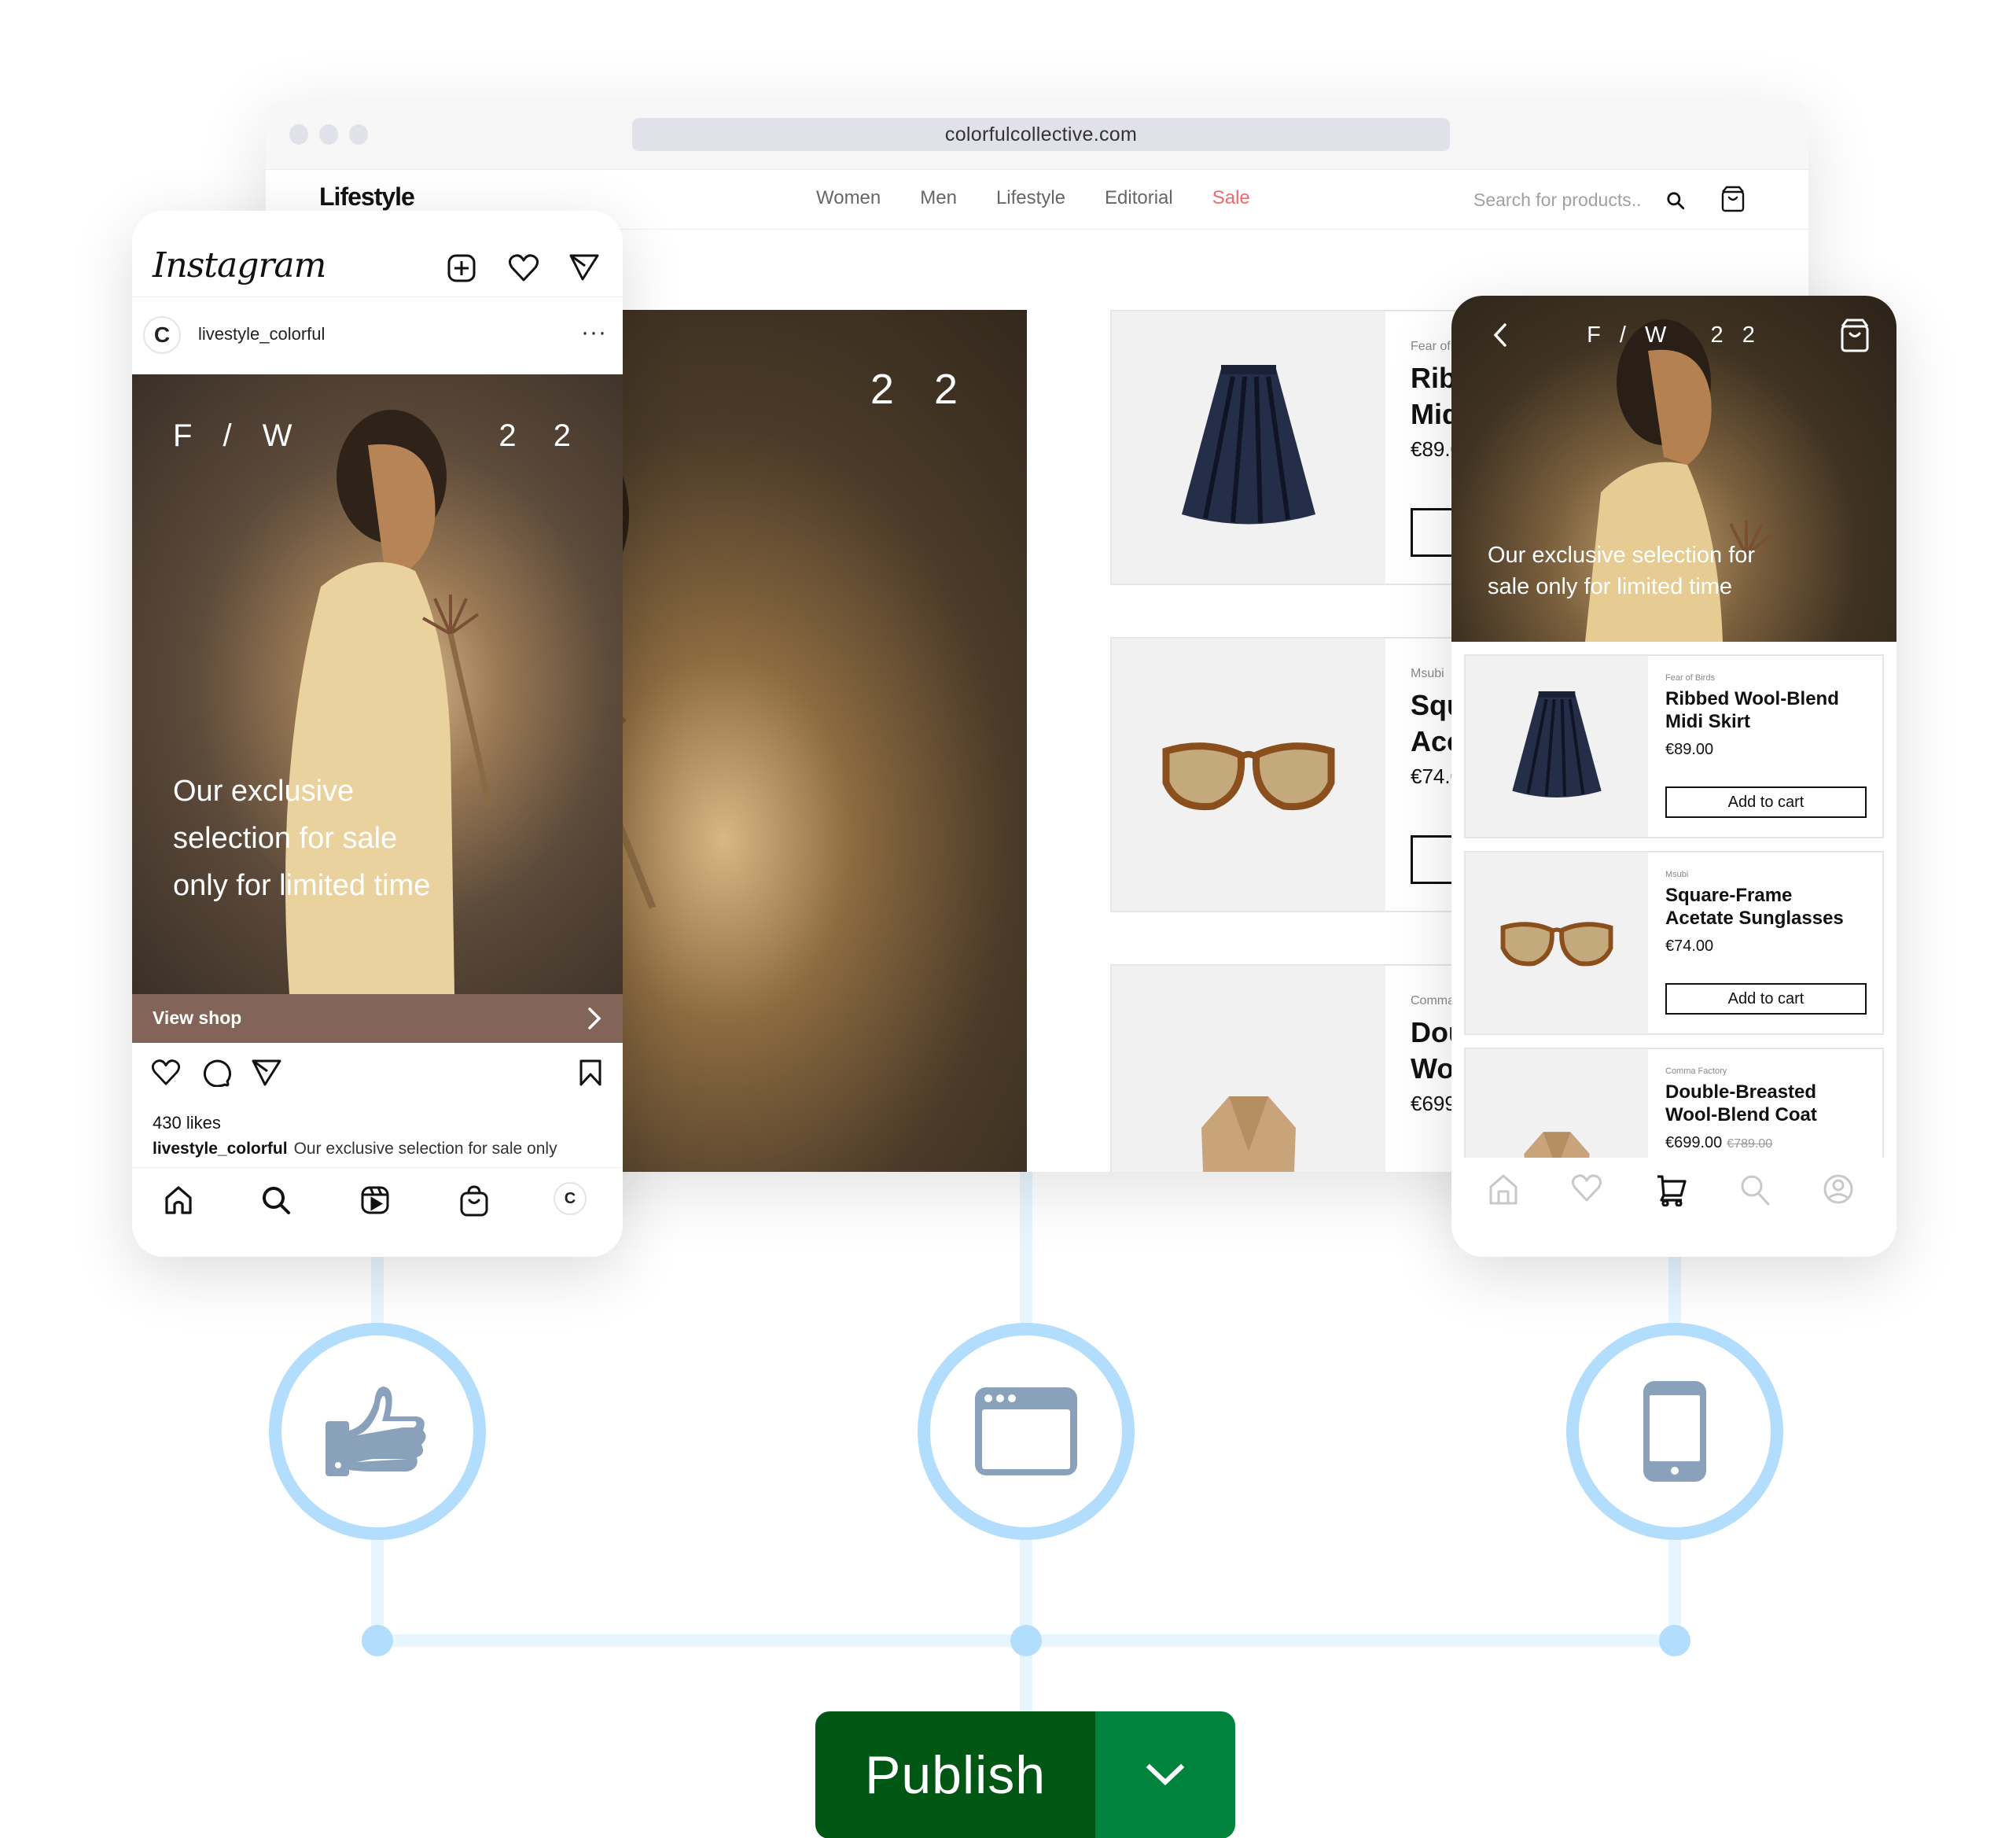 This screenshot has width=2016, height=1838. What do you see at coordinates (162, 335) in the screenshot?
I see `avatar: C` at bounding box center [162, 335].